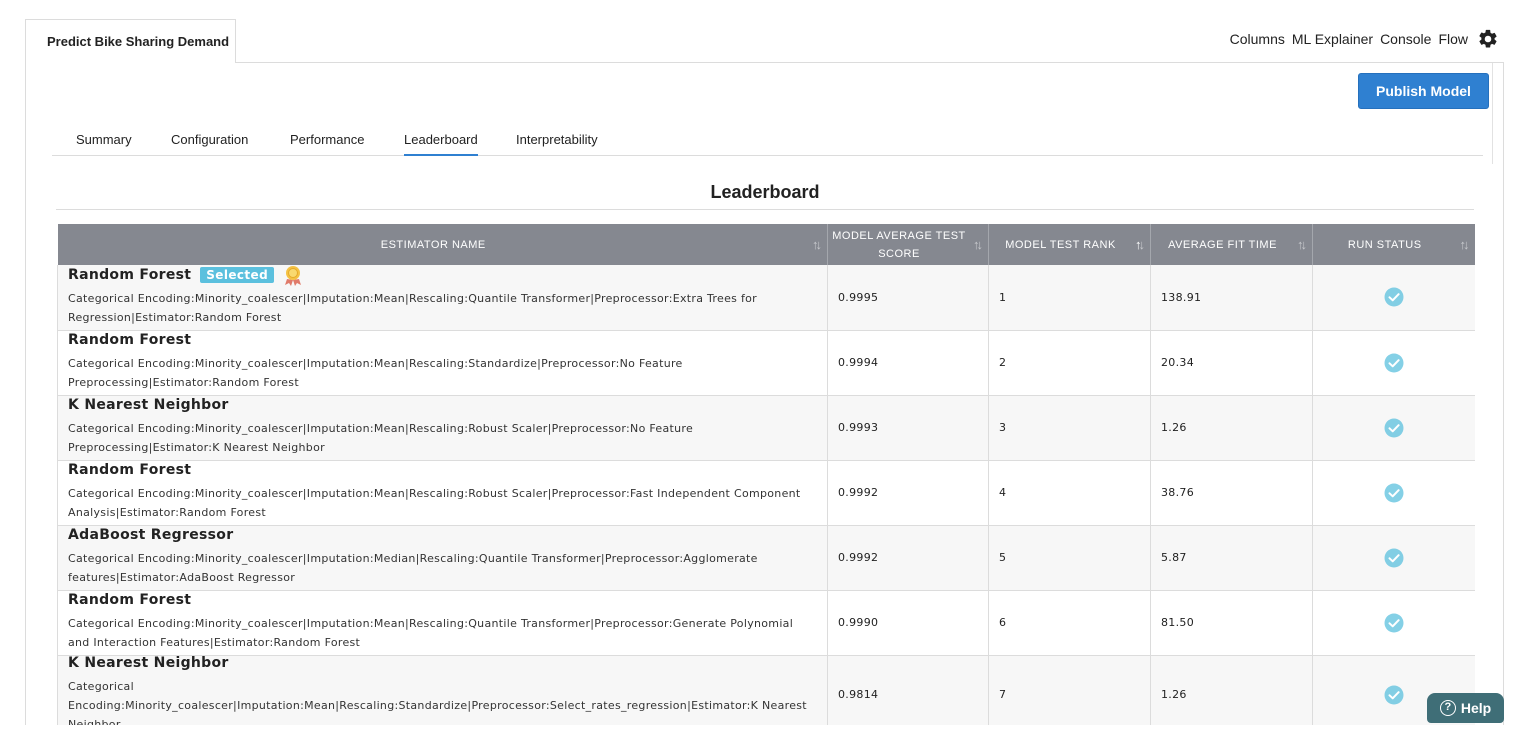 The image size is (1533, 736). What do you see at coordinates (104, 142) in the screenshot?
I see `tab-summary: Summary` at bounding box center [104, 142].